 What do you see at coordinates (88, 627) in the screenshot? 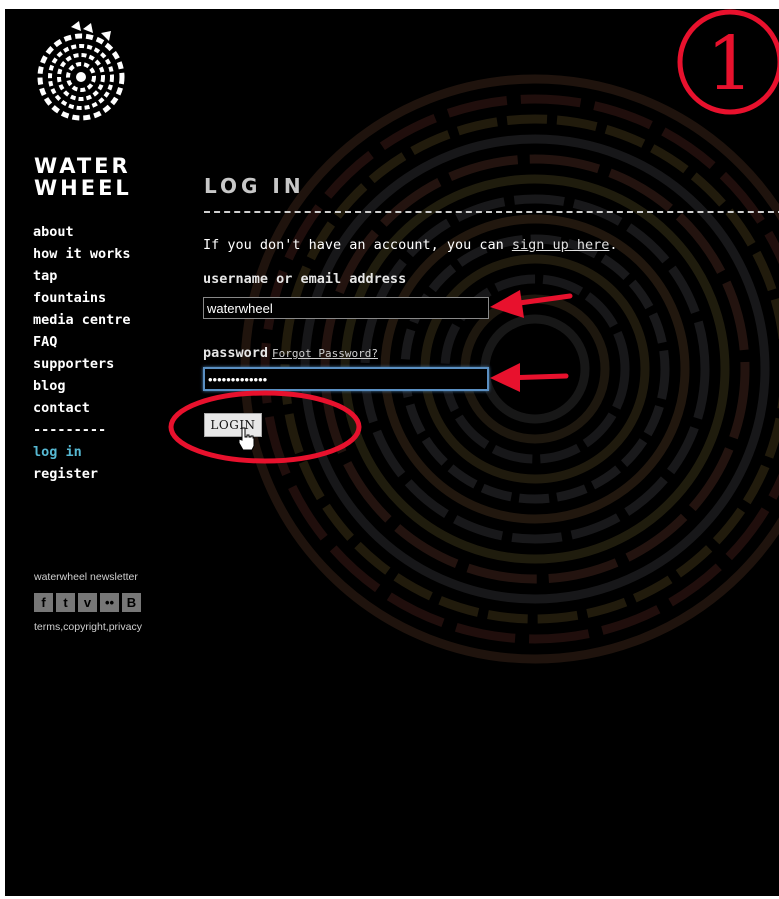
I see `legal-links: terms,copyright,privacy` at bounding box center [88, 627].